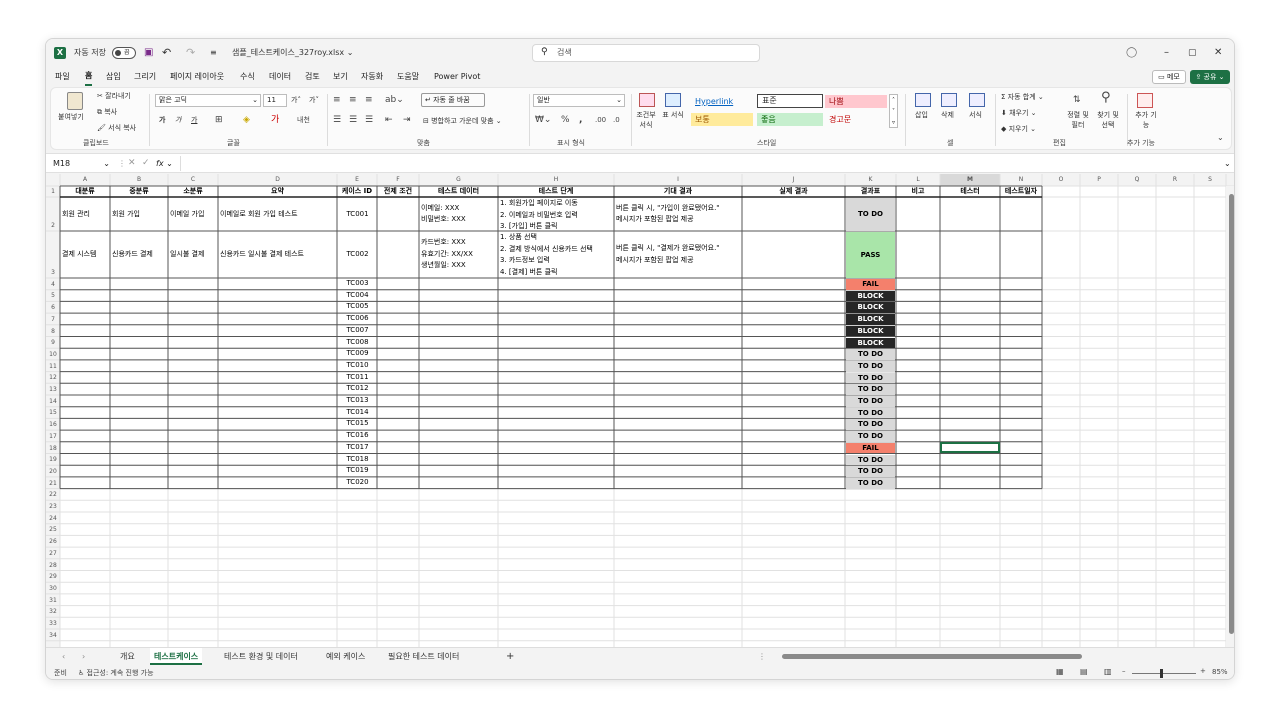  I want to click on selected-cell, so click(970, 447).